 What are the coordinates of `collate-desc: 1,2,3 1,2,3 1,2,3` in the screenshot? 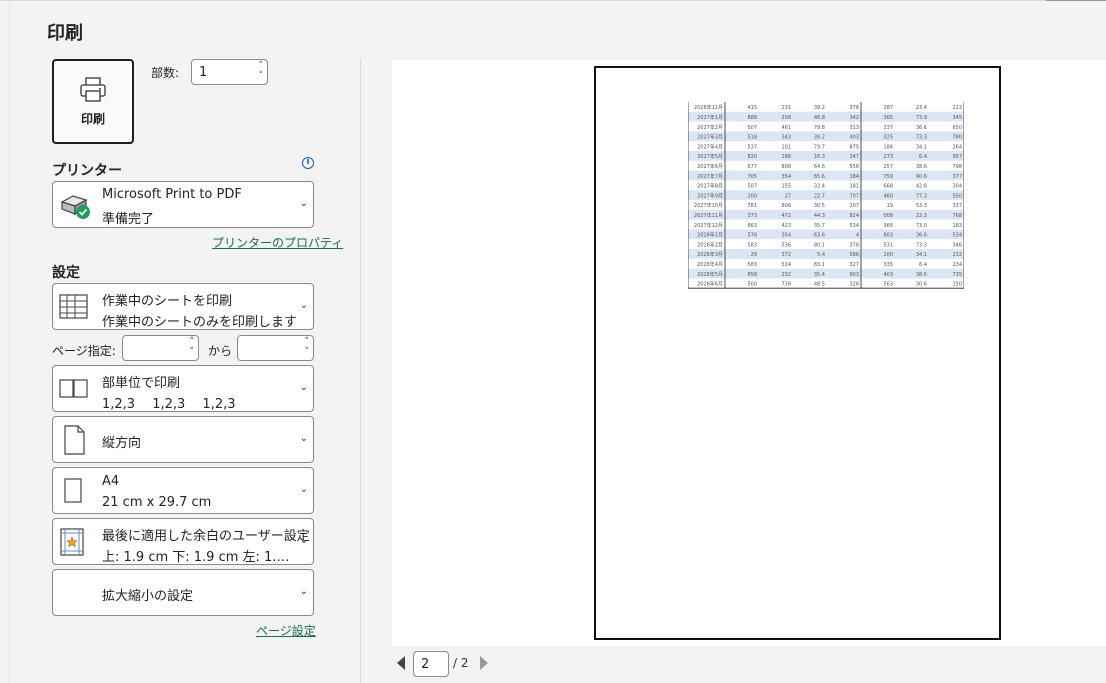 It's located at (169, 404).